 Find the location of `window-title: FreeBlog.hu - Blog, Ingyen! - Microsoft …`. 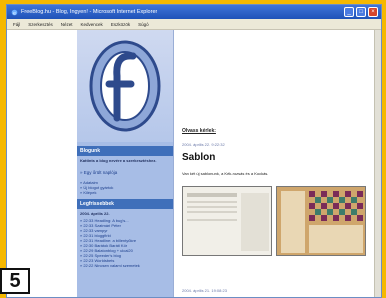

window-title: FreeBlog.hu - Blog, Ingyen! - Microsoft … is located at coordinates (89, 12).